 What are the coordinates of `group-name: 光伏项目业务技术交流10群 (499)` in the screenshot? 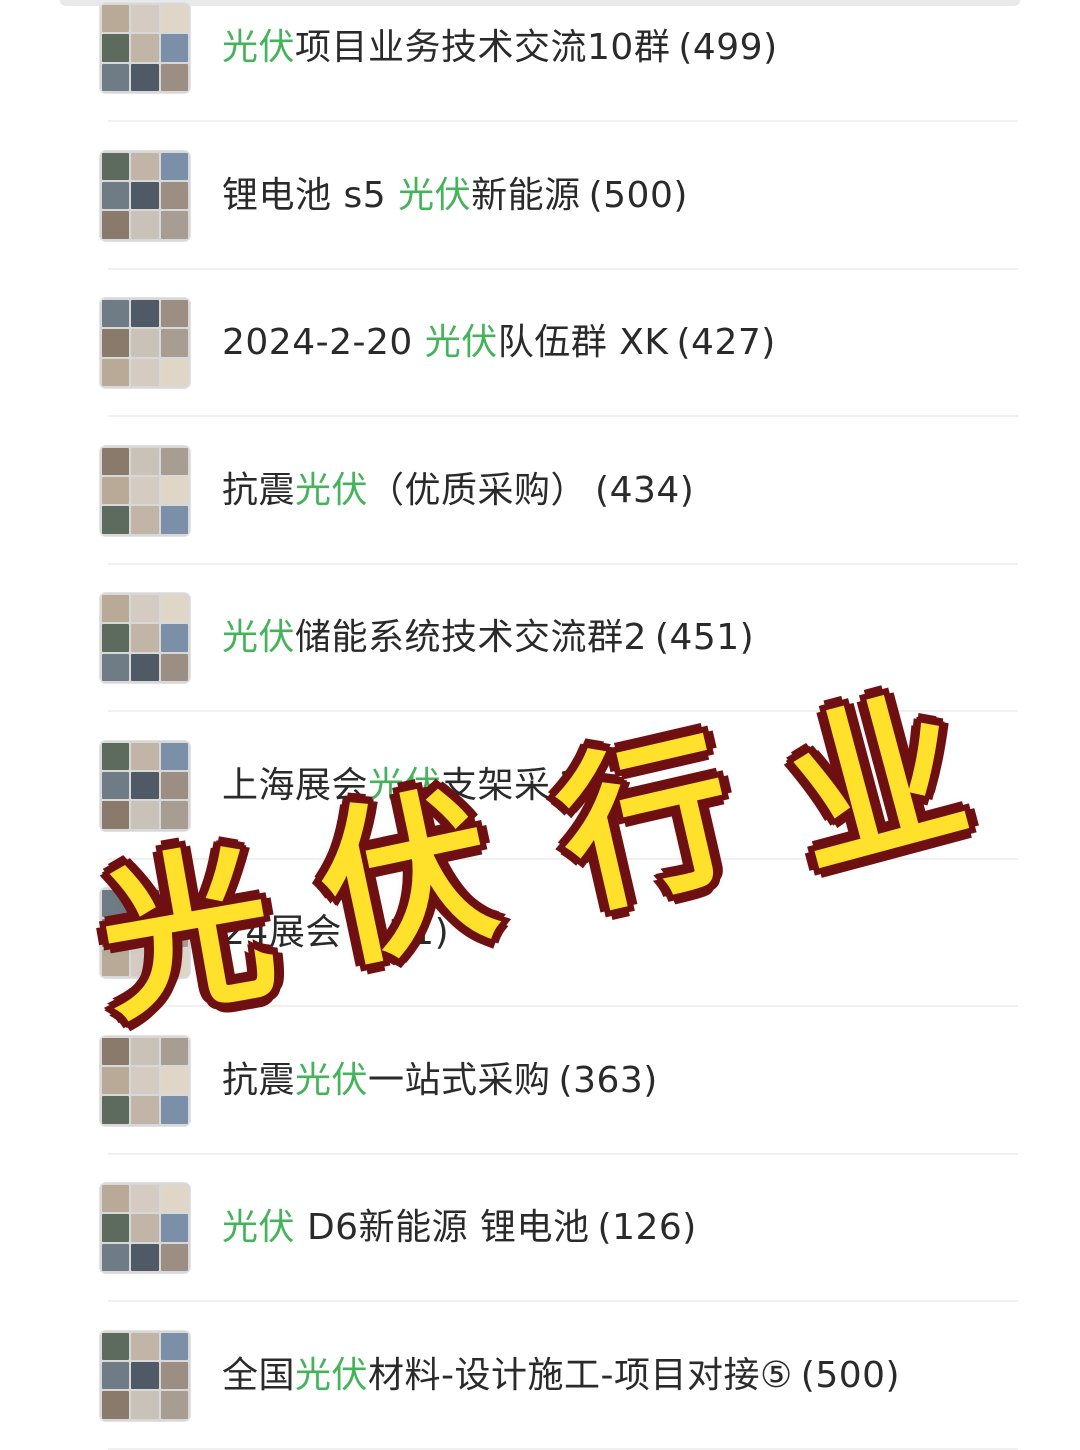 It's located at (500, 48).